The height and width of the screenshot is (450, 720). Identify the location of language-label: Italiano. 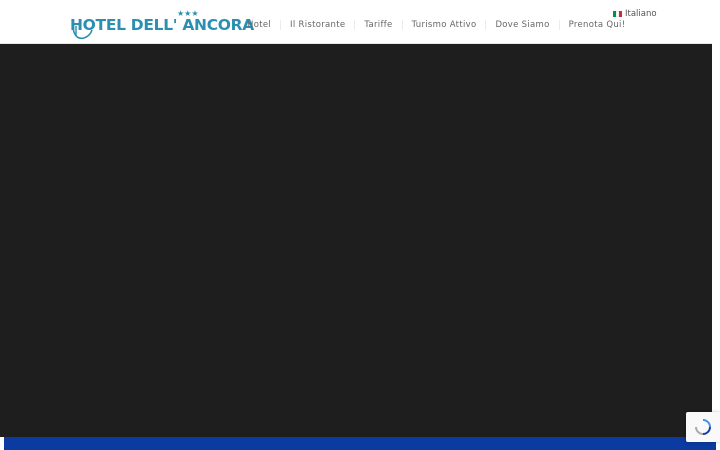
(641, 14).